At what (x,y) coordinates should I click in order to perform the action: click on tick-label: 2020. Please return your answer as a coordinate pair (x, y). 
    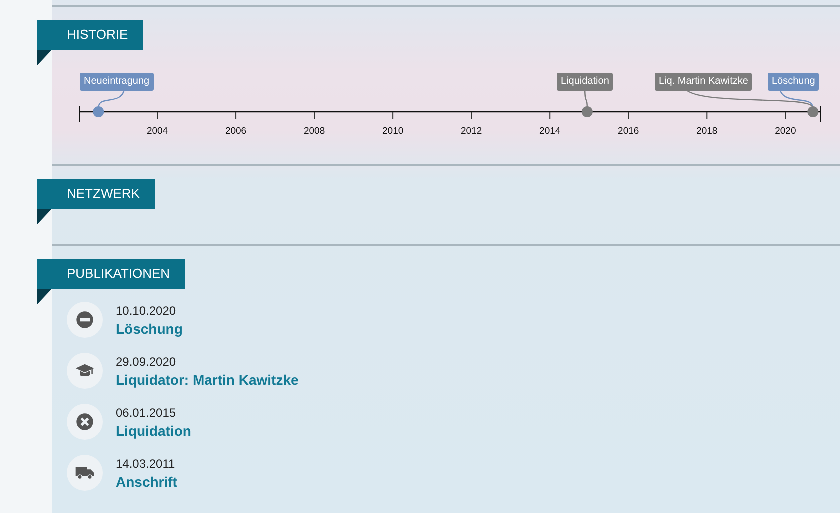
    Looking at the image, I should click on (785, 131).